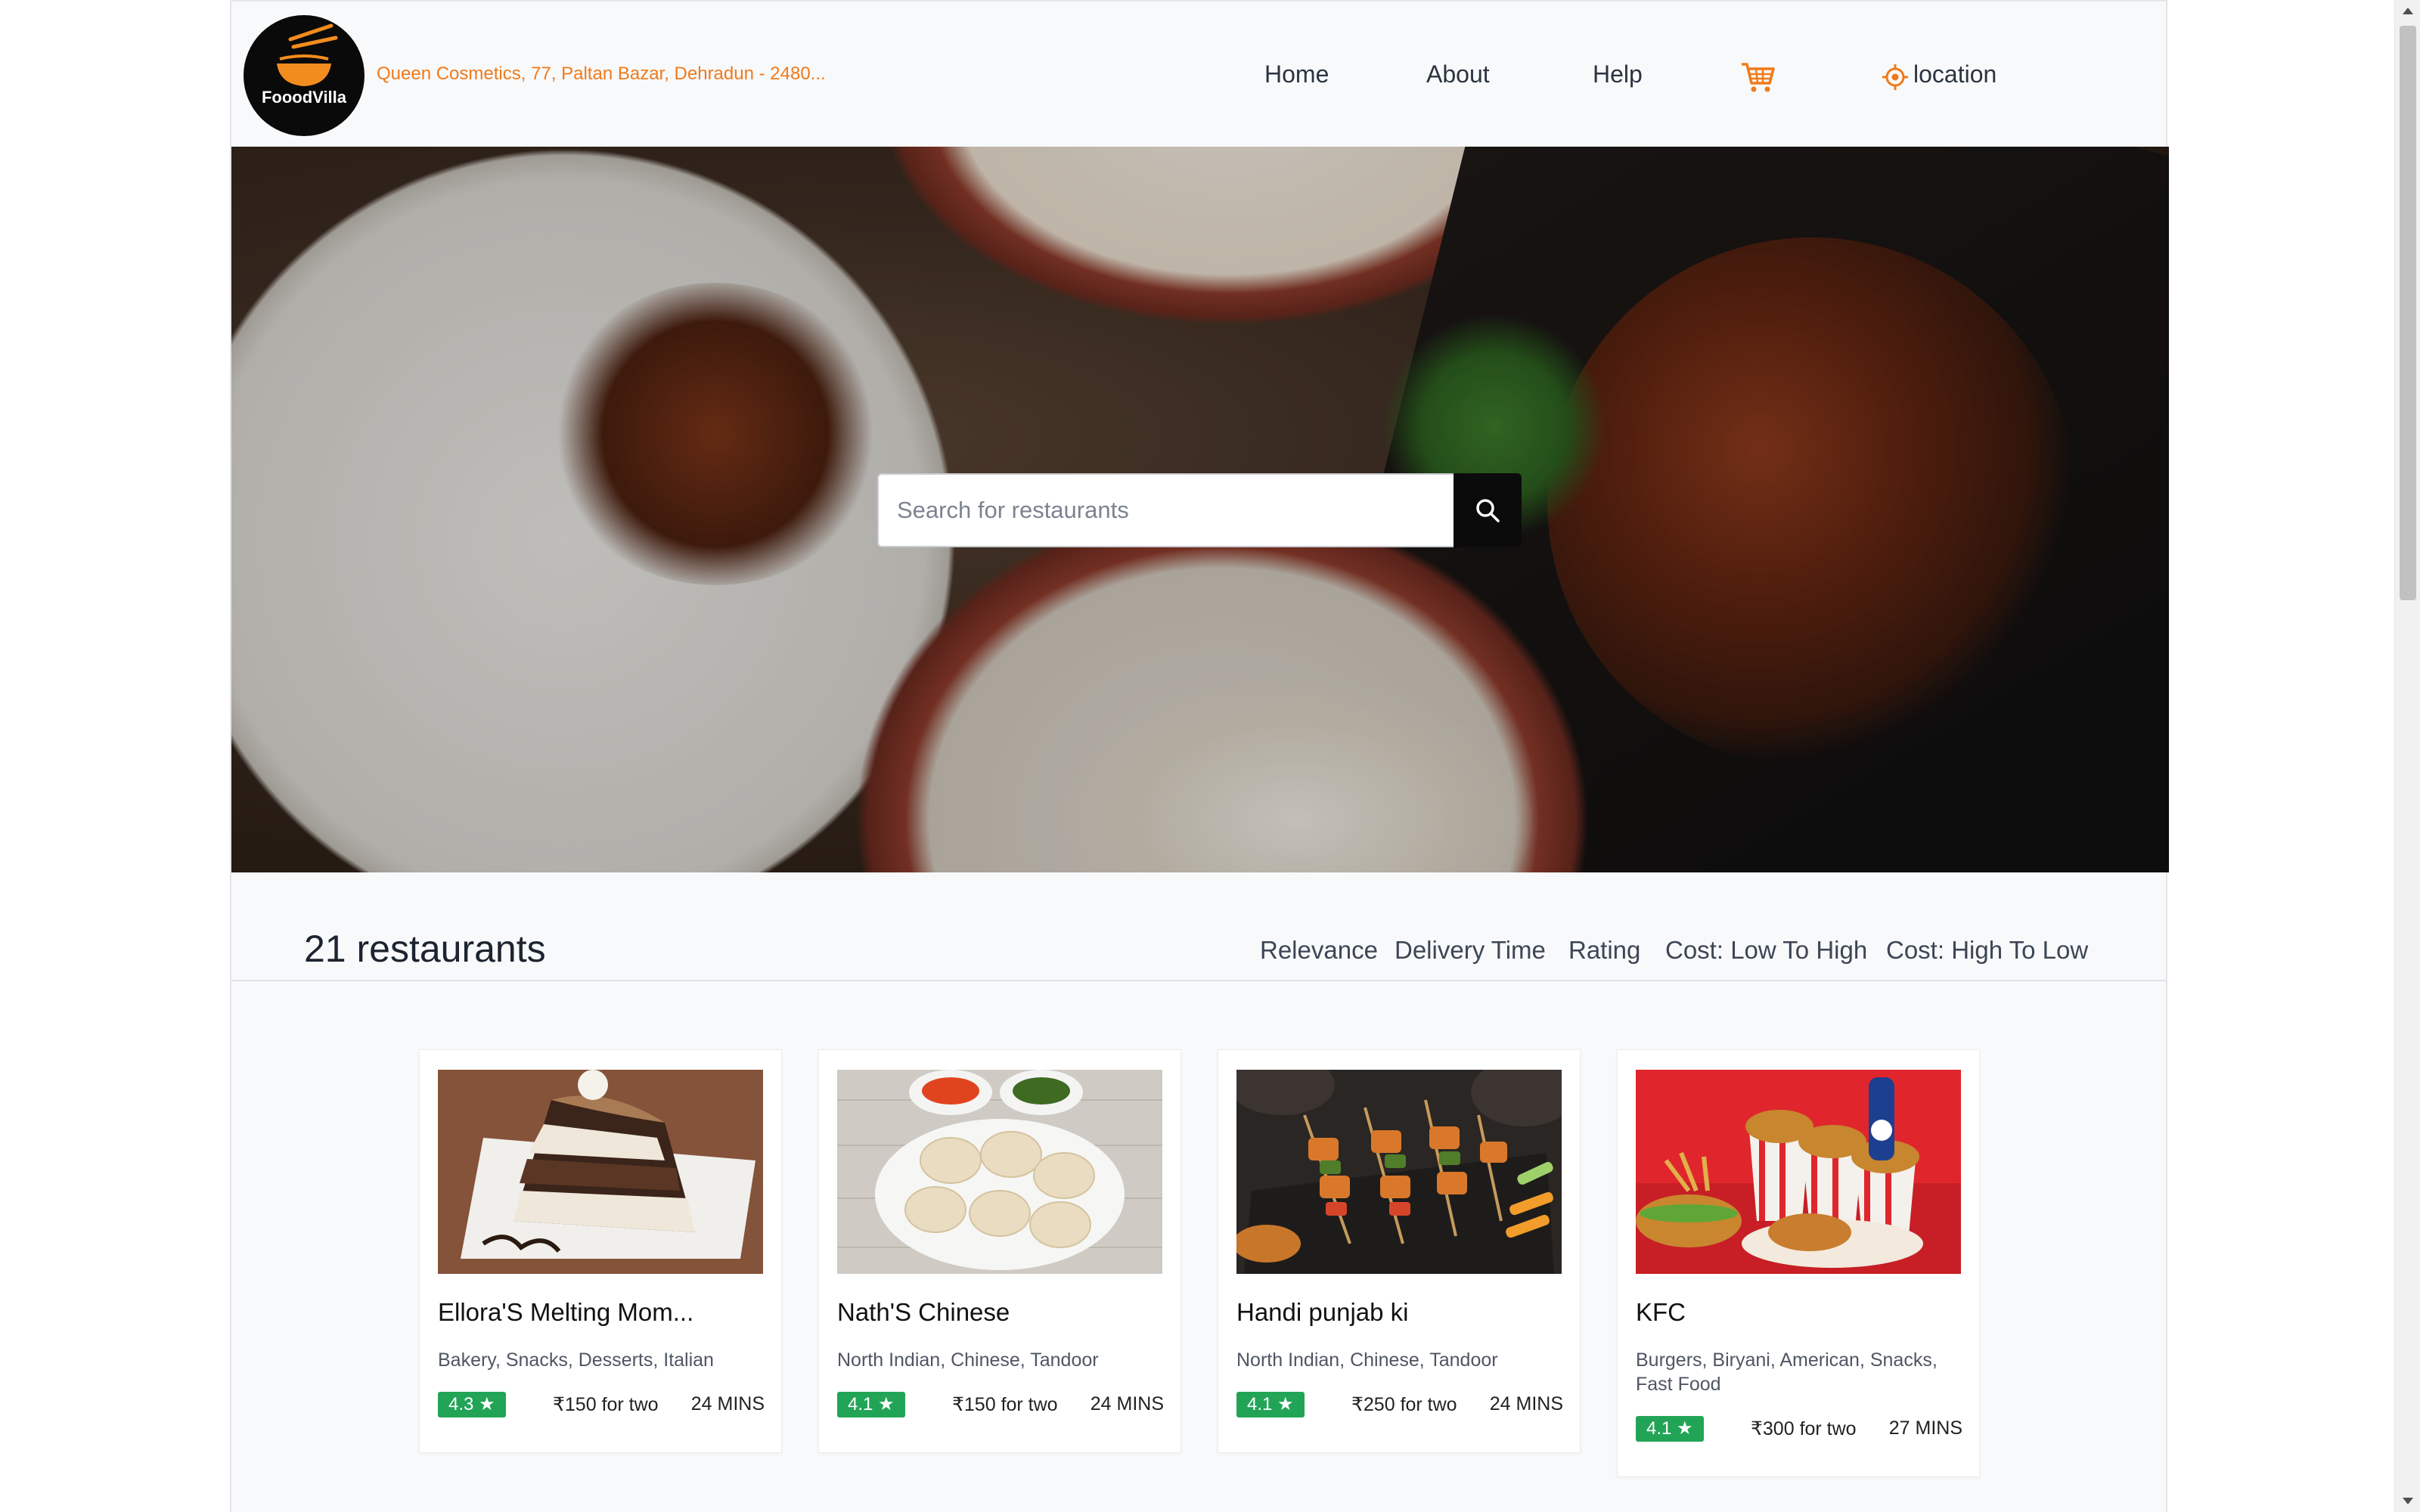  I want to click on delivery-time: 27 MINS, so click(1925, 1428).